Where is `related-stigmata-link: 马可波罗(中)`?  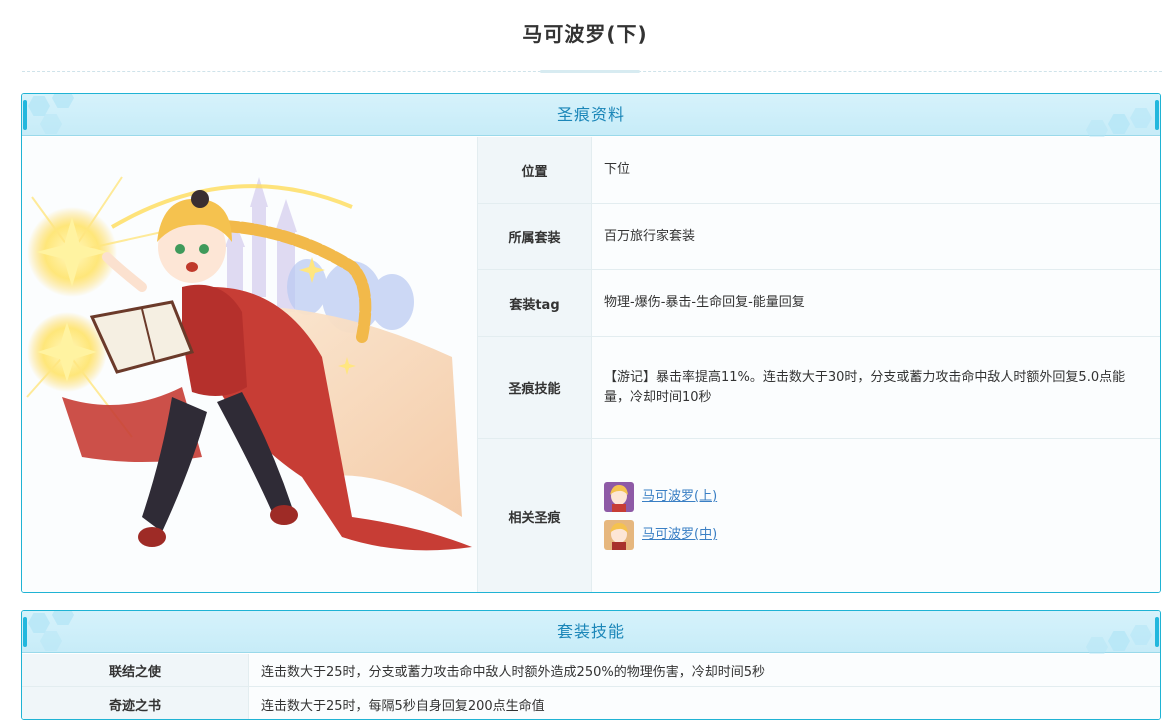 related-stigmata-link: 马可波罗(中) is located at coordinates (679, 535).